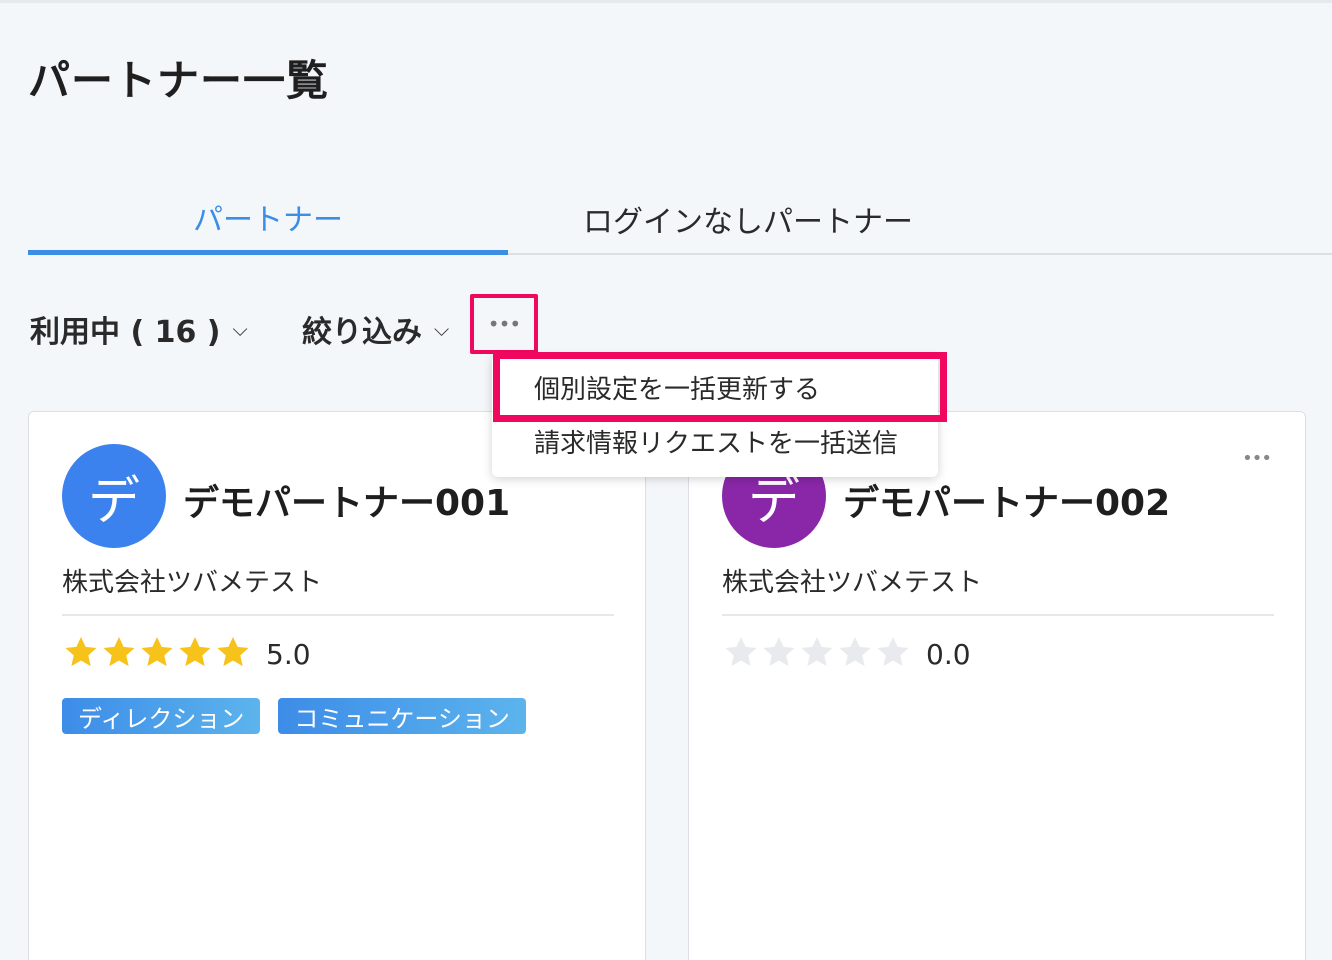  I want to click on menu-item-bulk-update-settings: 個別設定を一括更新する, so click(715, 387).